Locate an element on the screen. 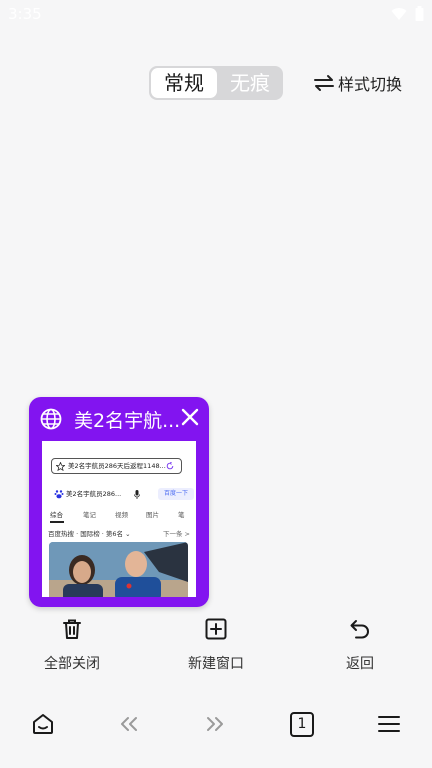 The height and width of the screenshot is (768, 432). mode-switch: 常规 无痕 is located at coordinates (216, 83).